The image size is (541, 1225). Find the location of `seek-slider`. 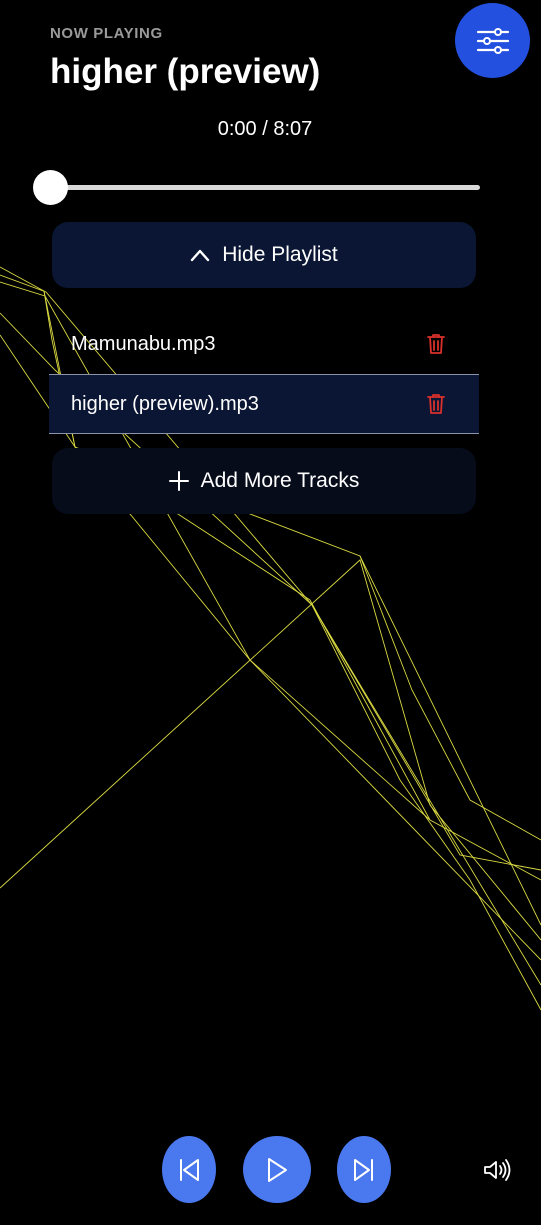

seek-slider is located at coordinates (256, 188).